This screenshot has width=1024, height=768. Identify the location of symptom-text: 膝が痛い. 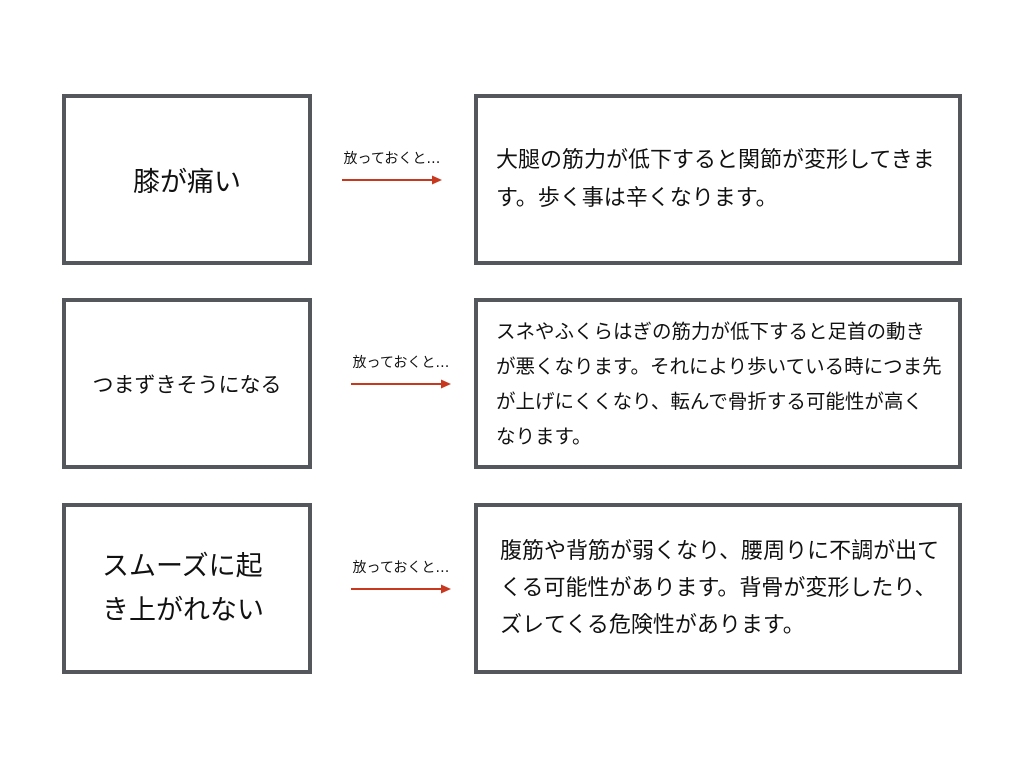
(187, 182).